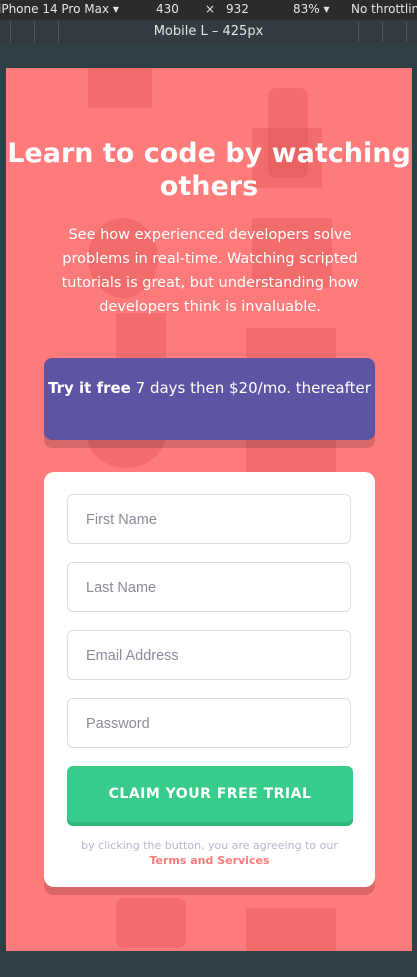 The width and height of the screenshot is (417, 977). What do you see at coordinates (209, 170) in the screenshot?
I see `hero-title: Learn to code by watching others` at bounding box center [209, 170].